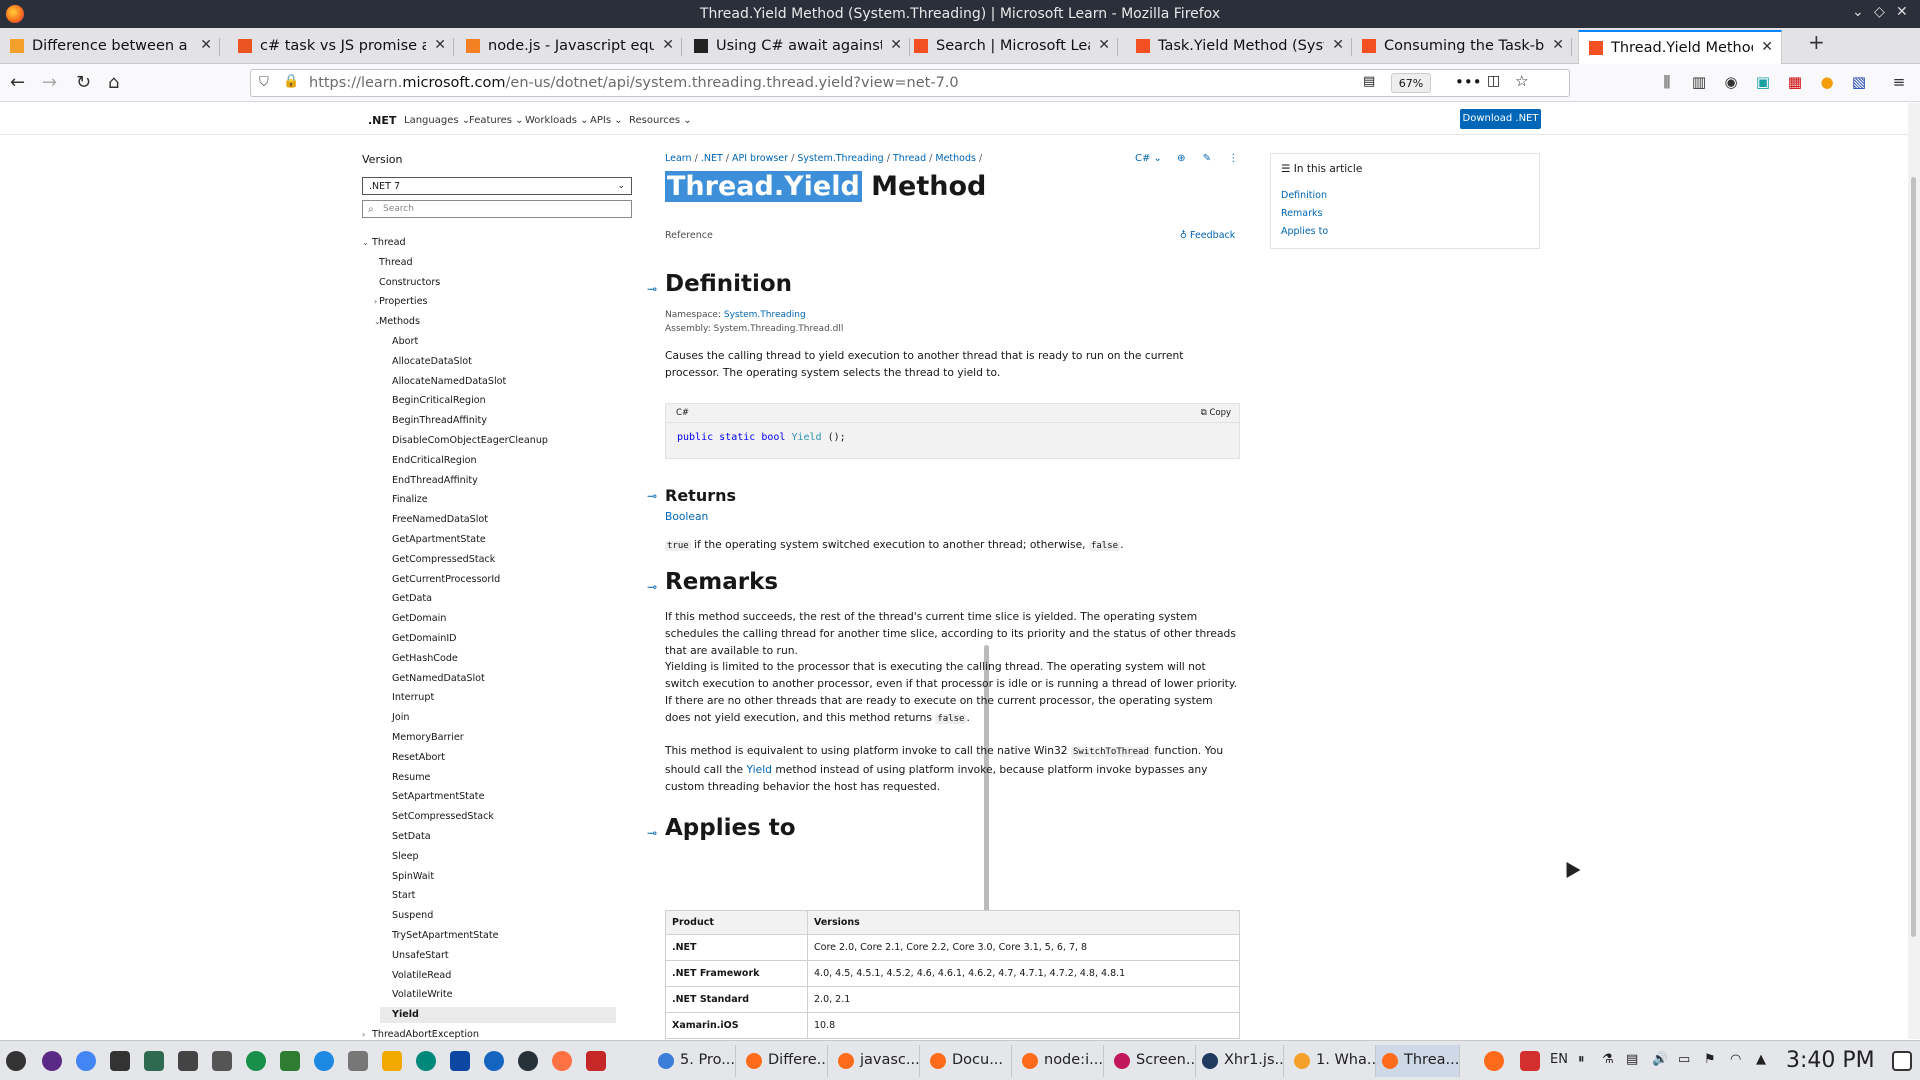 The width and height of the screenshot is (1920, 1080). Describe the element at coordinates (760, 158) in the screenshot. I see `breadcrumb-link: API browser` at that location.